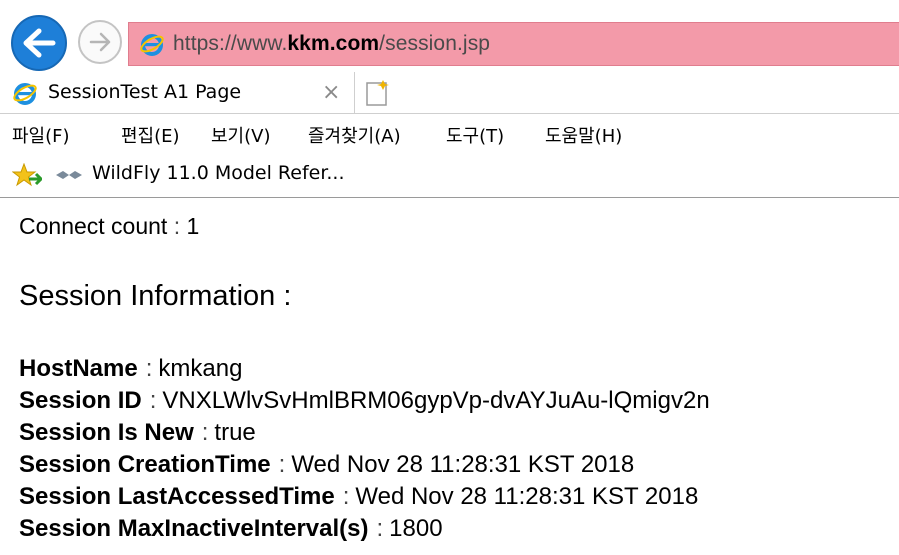 This screenshot has height=555, width=899. Describe the element at coordinates (177, 496) in the screenshot. I see `field-label: Session LastAccessedTime` at that location.